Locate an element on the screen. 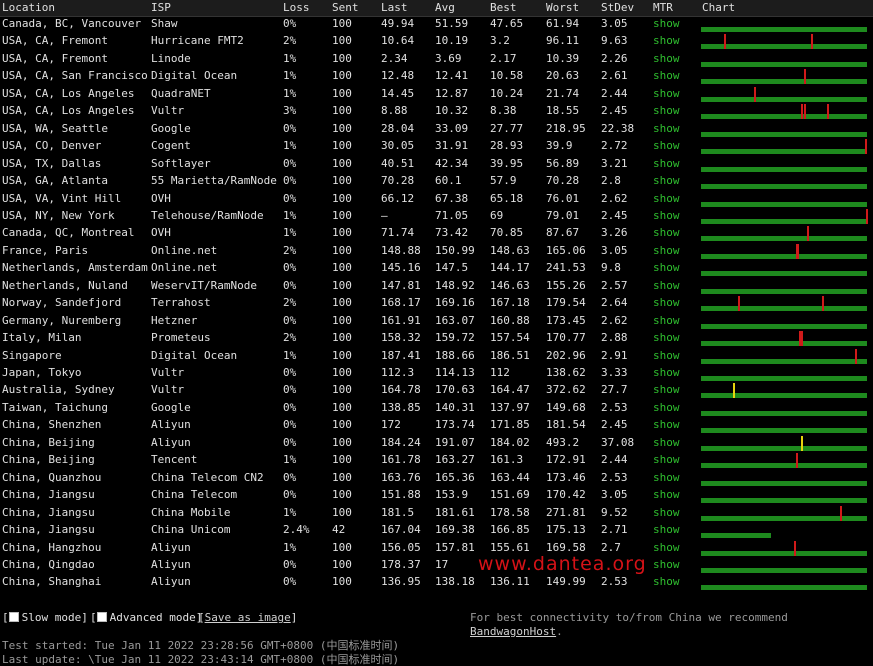 This screenshot has height=666, width=873. cell-stdev: 2.64 is located at coordinates (614, 303).